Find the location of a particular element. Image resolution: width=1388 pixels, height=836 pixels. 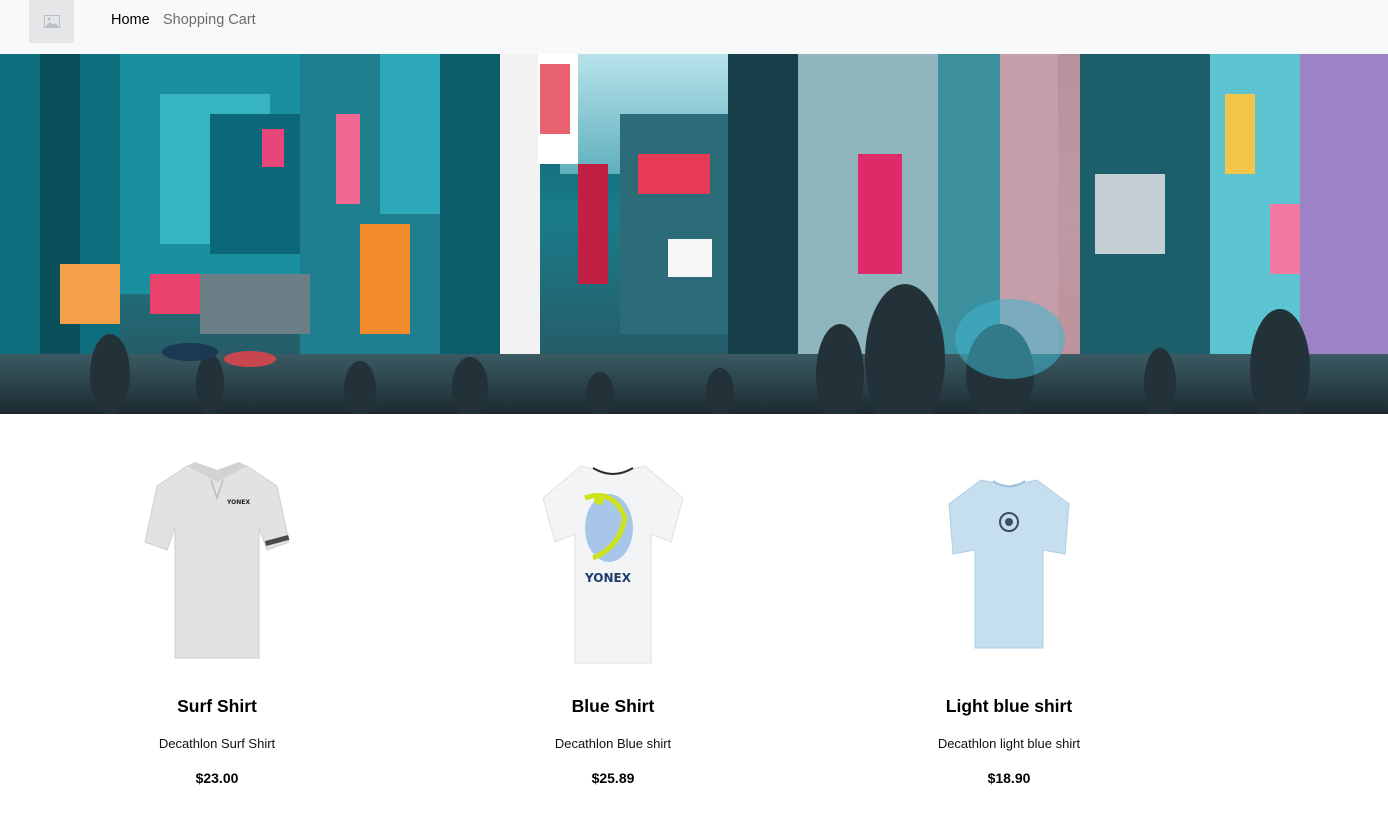

tshirt-image is located at coordinates (1009, 564).